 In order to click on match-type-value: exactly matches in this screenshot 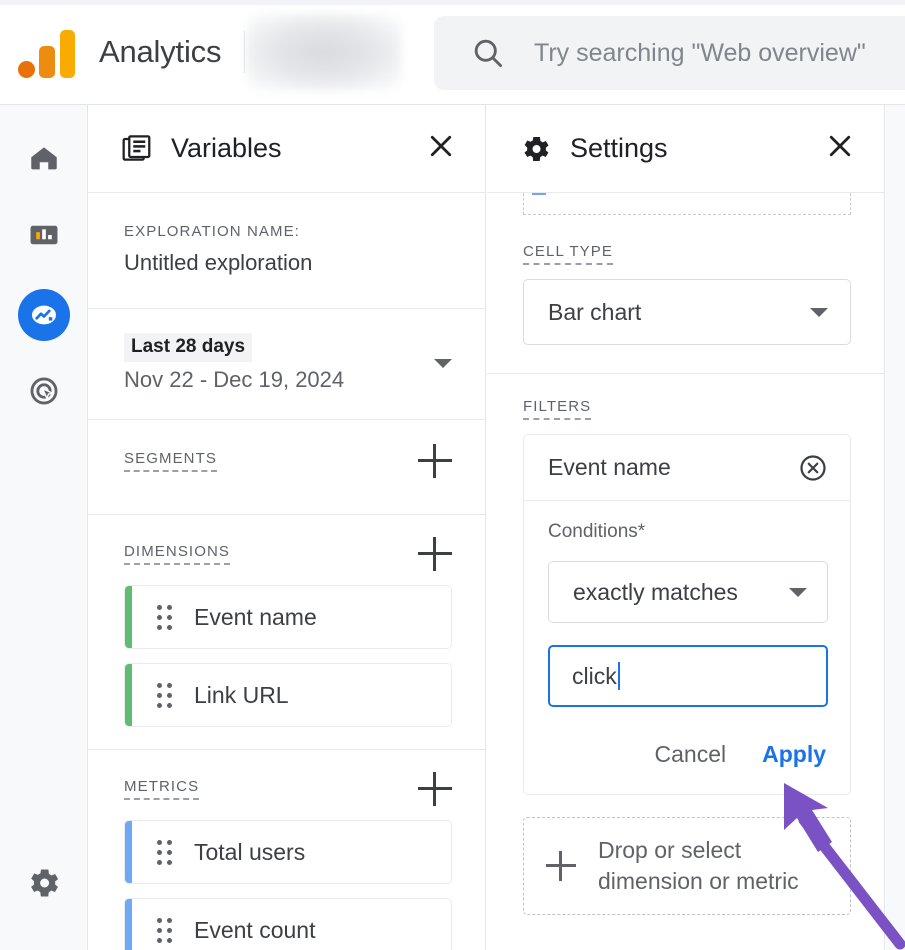, I will do `click(655, 591)`.